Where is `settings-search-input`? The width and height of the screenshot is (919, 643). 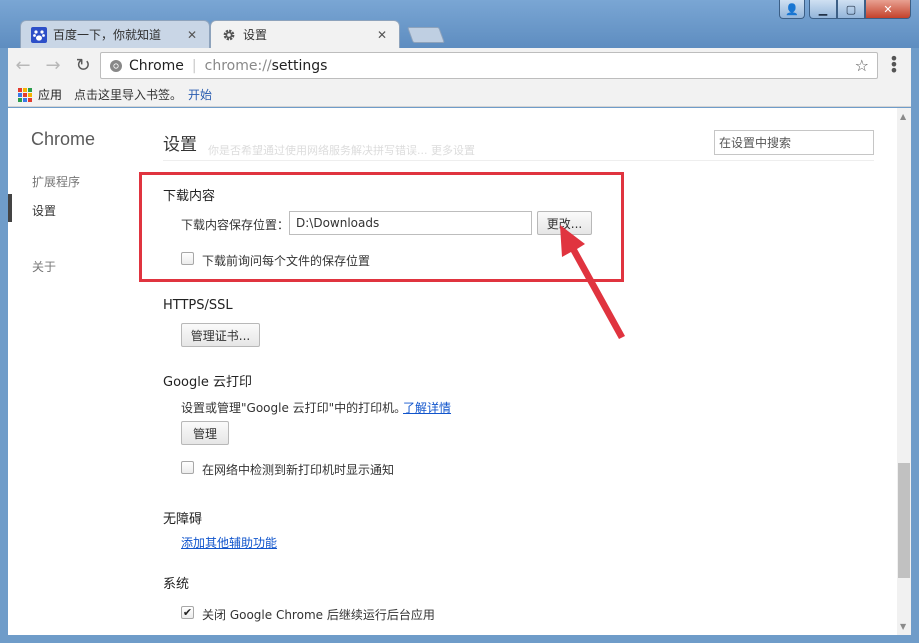 settings-search-input is located at coordinates (794, 142).